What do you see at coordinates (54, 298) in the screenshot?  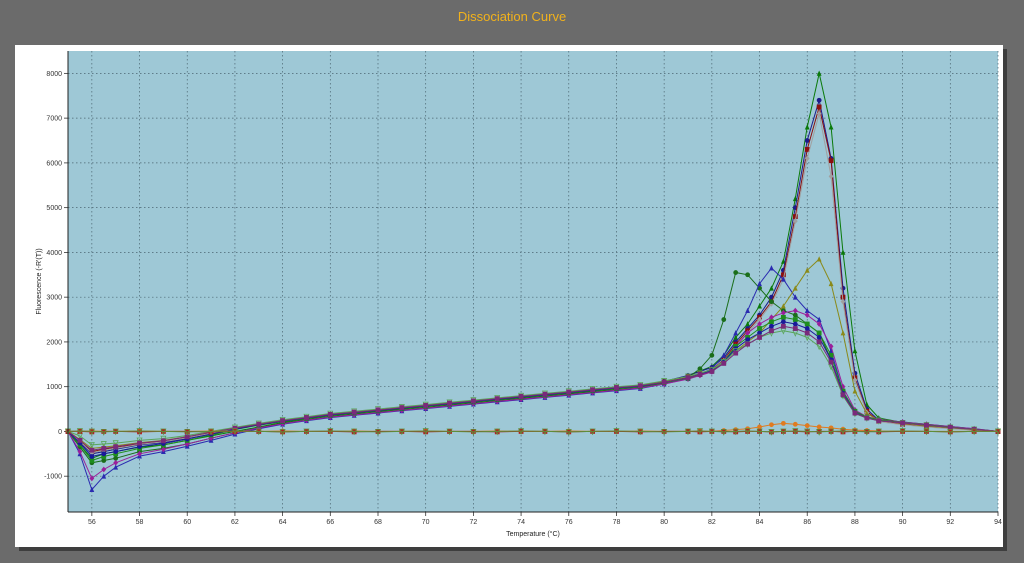 I see `y-tick-label: 3000` at bounding box center [54, 298].